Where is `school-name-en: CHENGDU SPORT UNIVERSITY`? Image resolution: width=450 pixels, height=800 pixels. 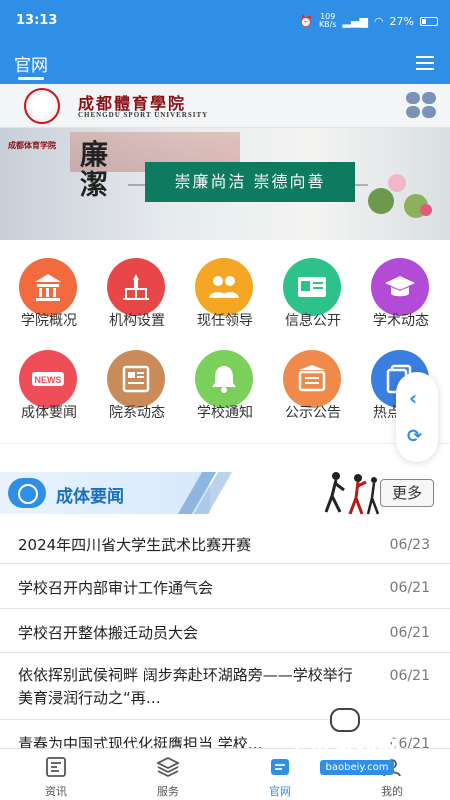 school-name-en: CHENGDU SPORT UNIVERSITY is located at coordinates (143, 115).